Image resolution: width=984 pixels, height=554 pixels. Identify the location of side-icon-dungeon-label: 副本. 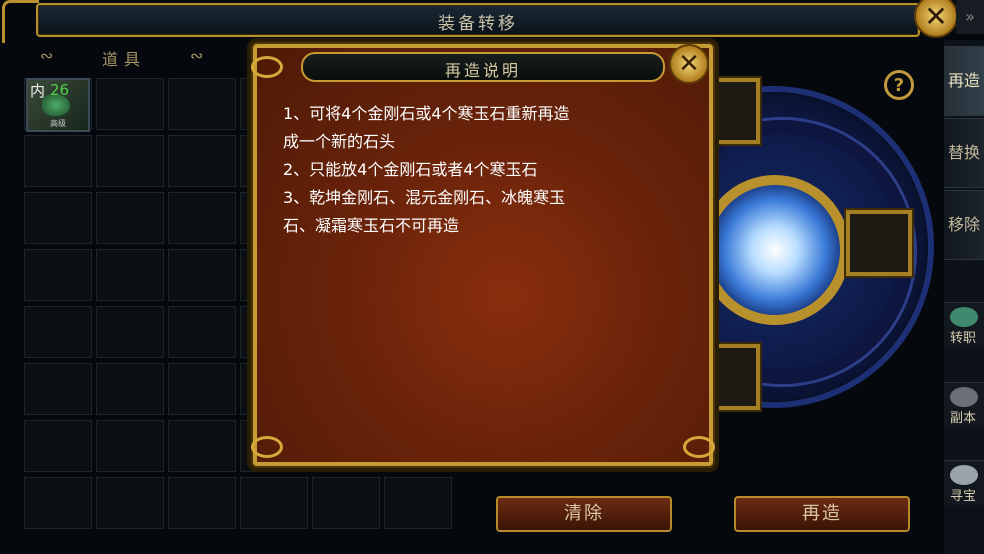
(963, 418).